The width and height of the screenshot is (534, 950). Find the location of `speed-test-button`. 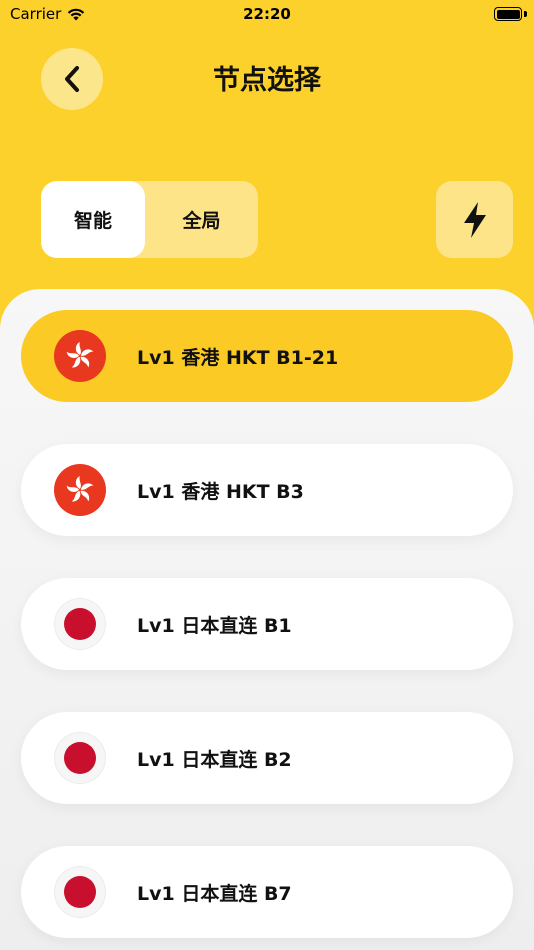

speed-test-button is located at coordinates (474, 219).